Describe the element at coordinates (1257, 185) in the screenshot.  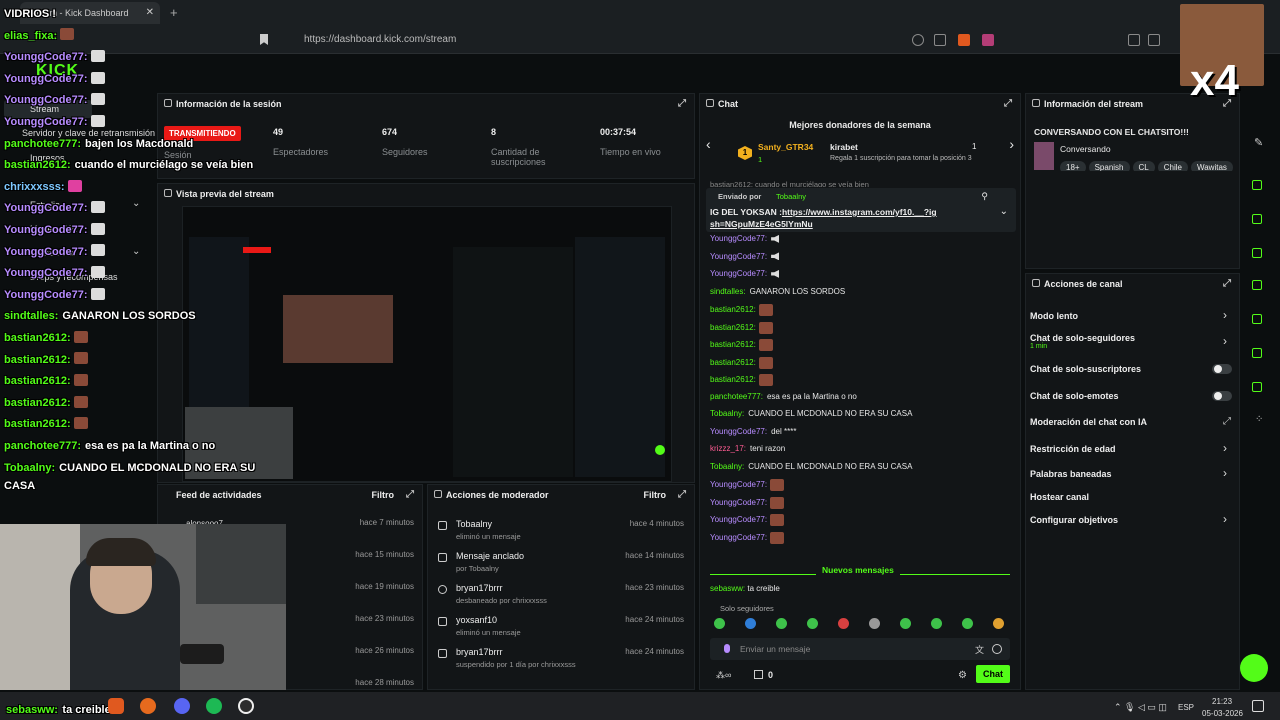
I see `rail-camera-icon` at that location.